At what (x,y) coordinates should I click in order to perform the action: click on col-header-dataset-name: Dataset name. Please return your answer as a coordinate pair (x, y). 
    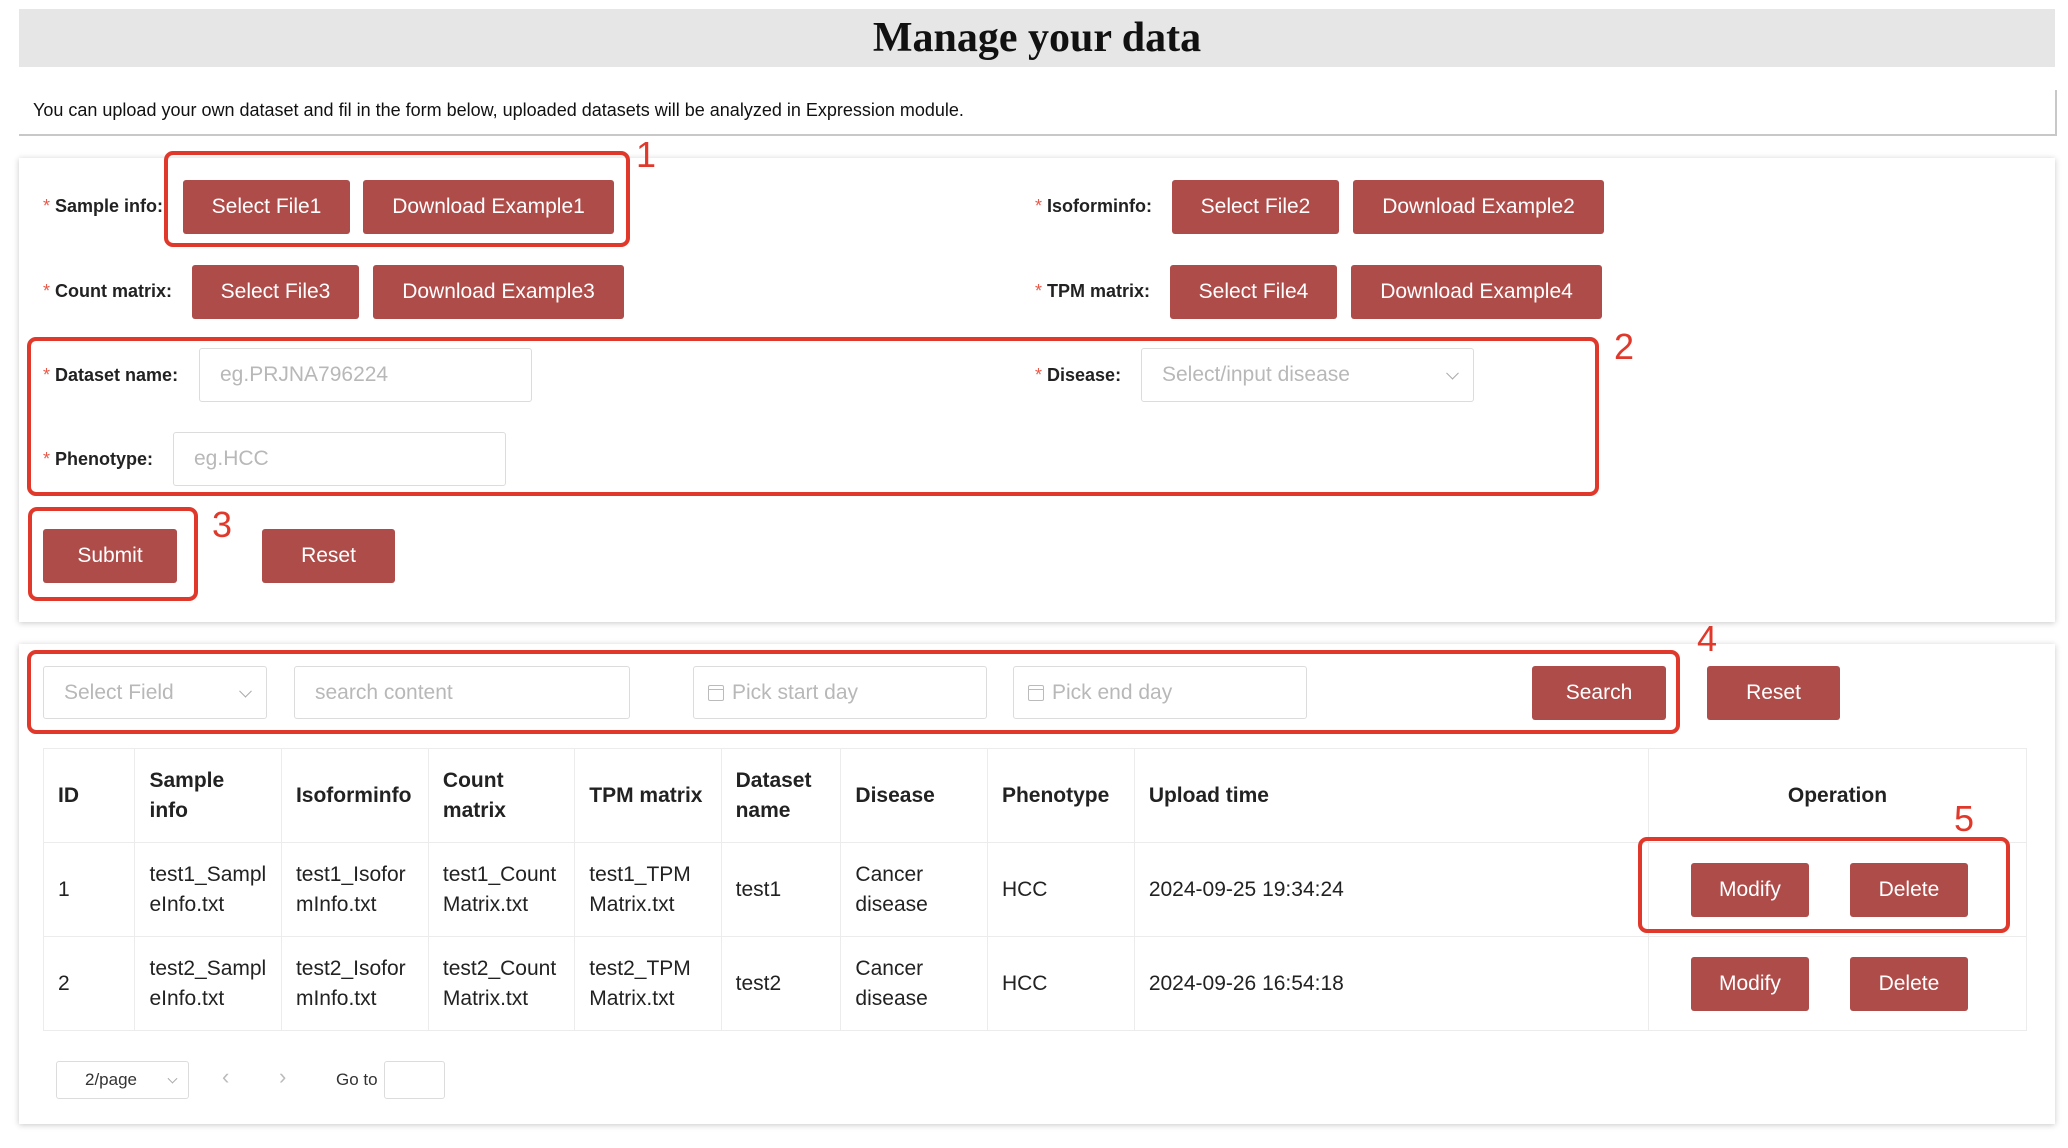
    Looking at the image, I should click on (781, 795).